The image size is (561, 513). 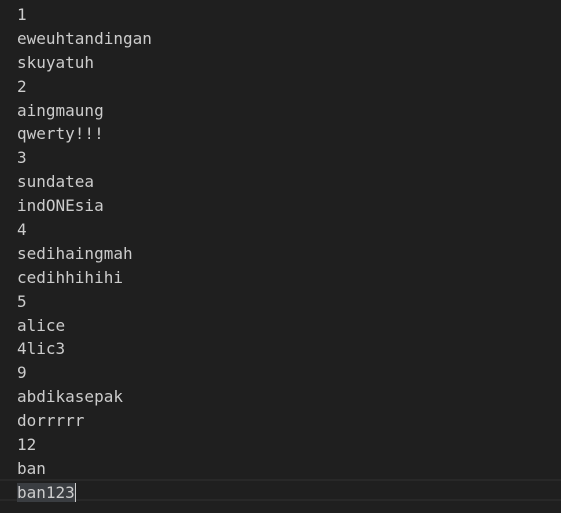 What do you see at coordinates (22, 86) in the screenshot?
I see `line-text: 2` at bounding box center [22, 86].